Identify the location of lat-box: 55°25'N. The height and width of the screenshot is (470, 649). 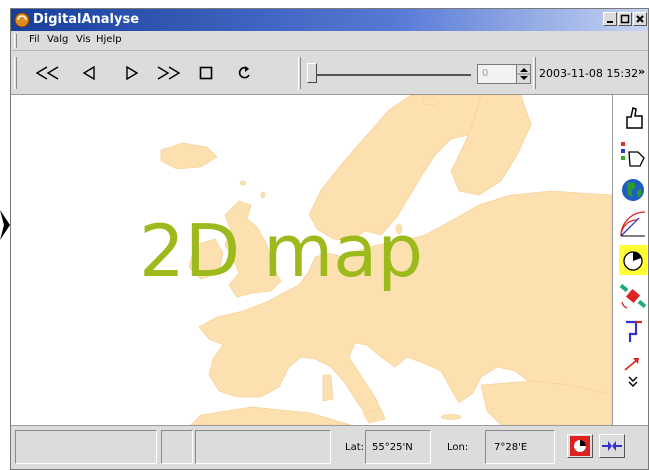
(398, 447).